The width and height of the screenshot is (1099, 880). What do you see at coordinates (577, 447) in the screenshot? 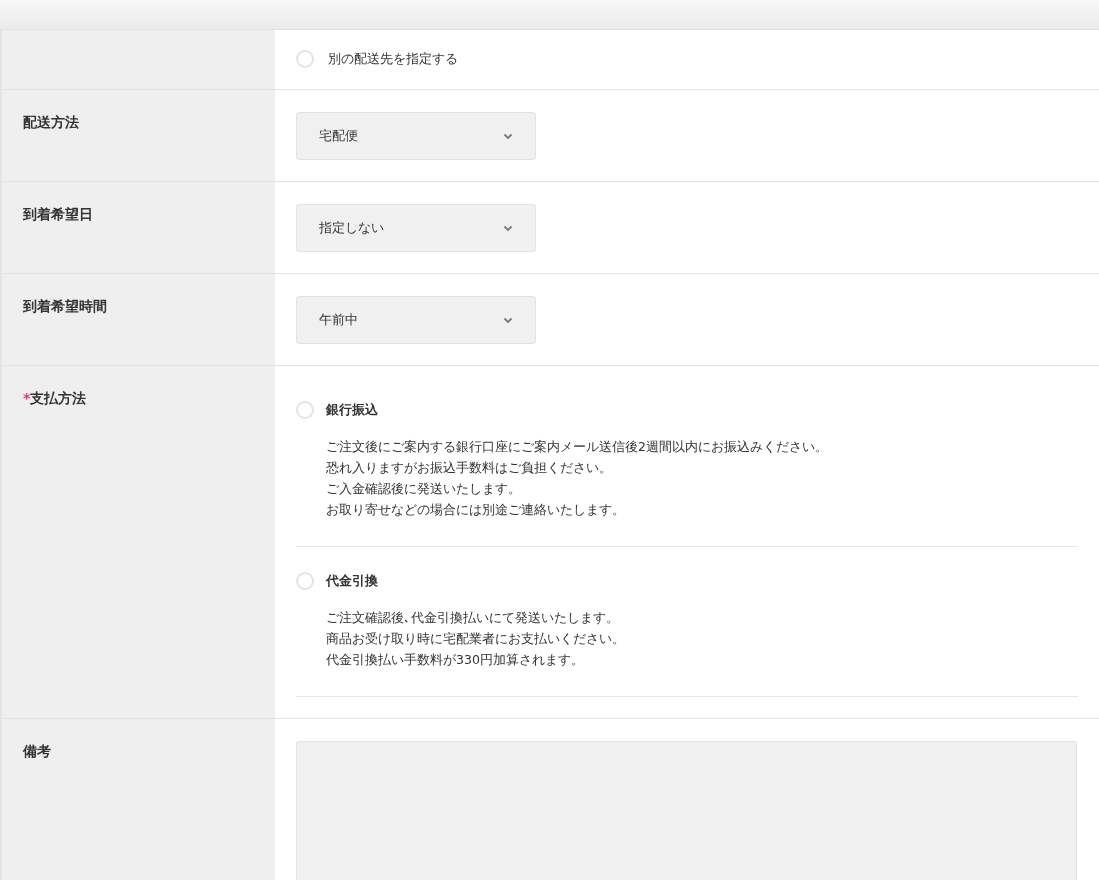
I see `description-line: ご注文後にご案内する銀行口座にご案内メール送信後2週間以内にお振込みください。` at bounding box center [577, 447].